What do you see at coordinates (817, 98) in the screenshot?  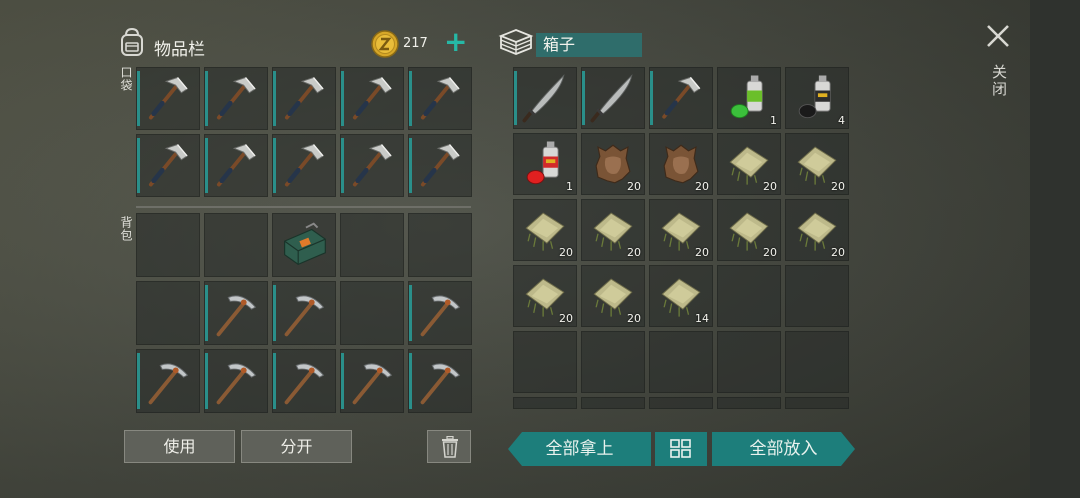 I see `chest-slot: 4` at bounding box center [817, 98].